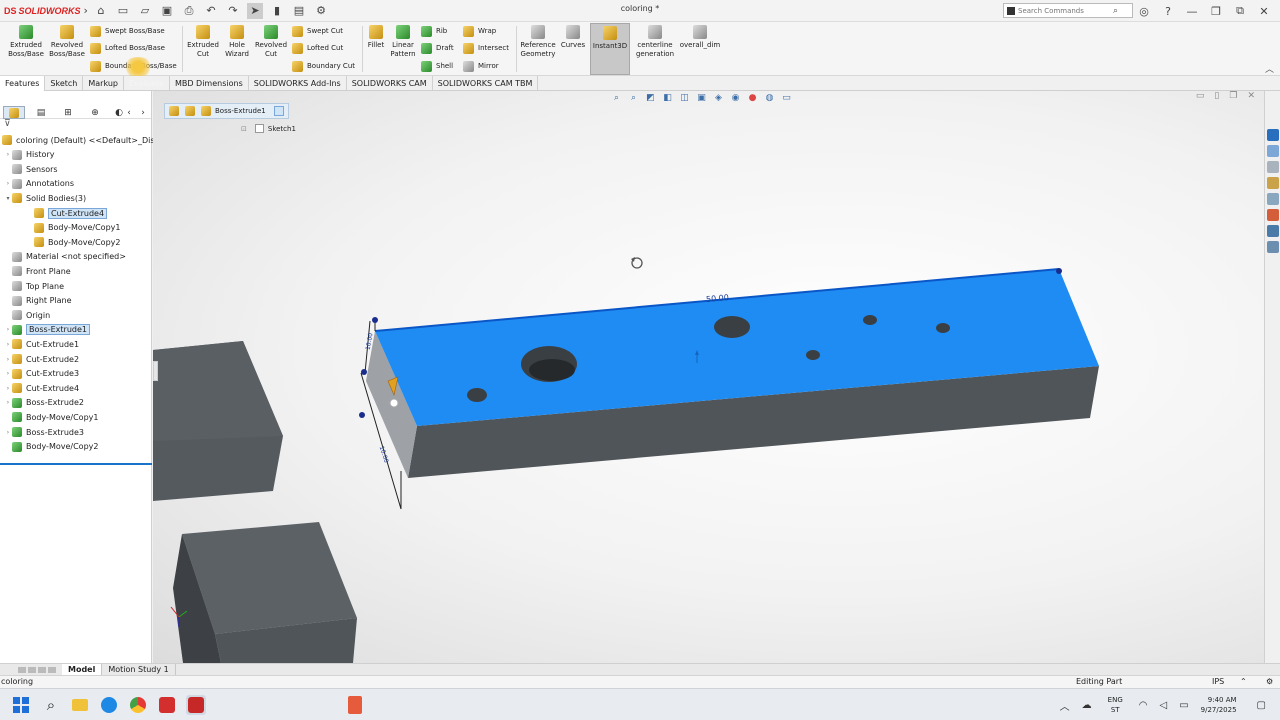 Image resolution: width=1280 pixels, height=720 pixels. What do you see at coordinates (101, 11) in the screenshot?
I see `home-icon: ⌂` at bounding box center [101, 11].